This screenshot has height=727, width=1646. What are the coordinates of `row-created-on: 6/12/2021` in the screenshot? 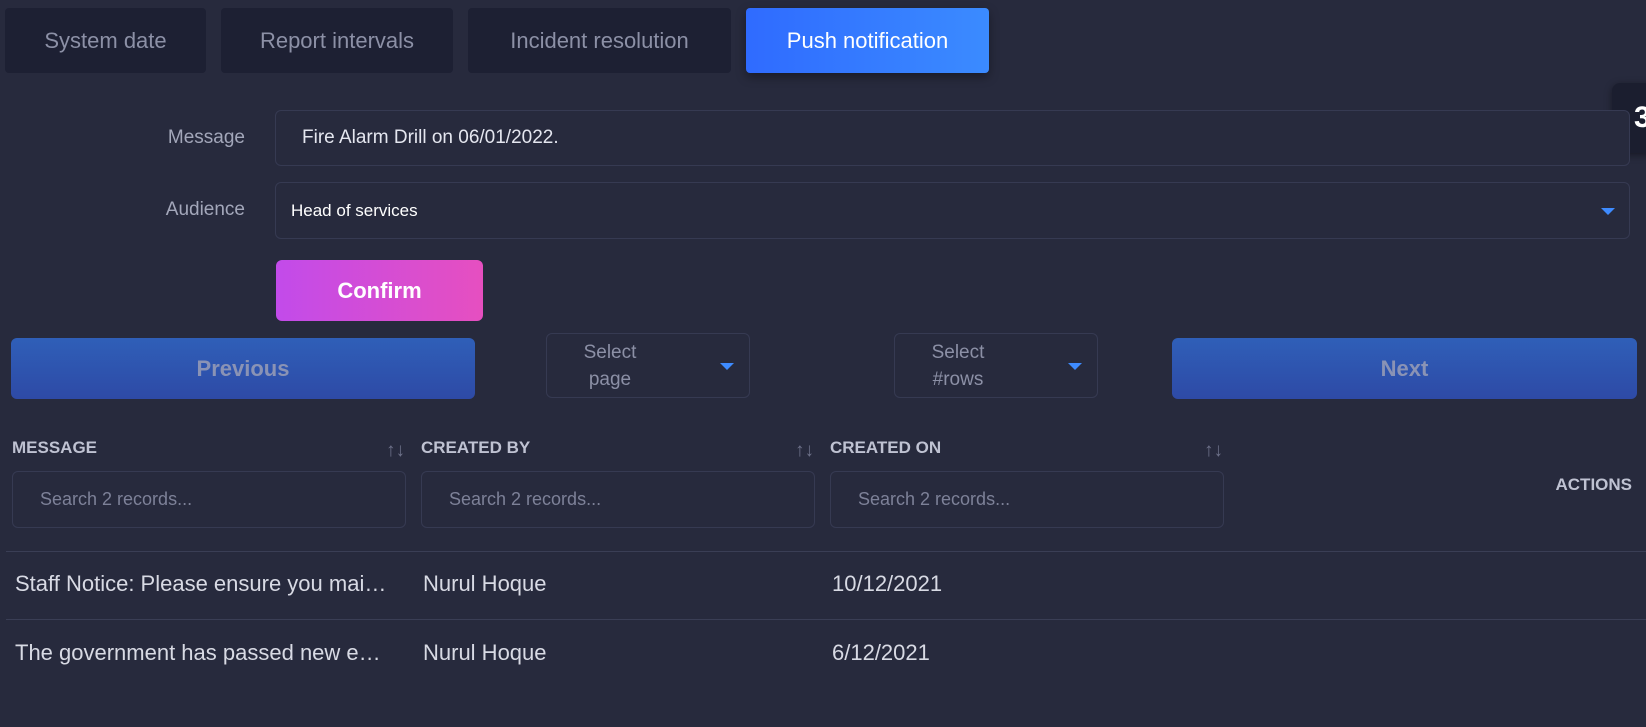 It's located at (881, 652).